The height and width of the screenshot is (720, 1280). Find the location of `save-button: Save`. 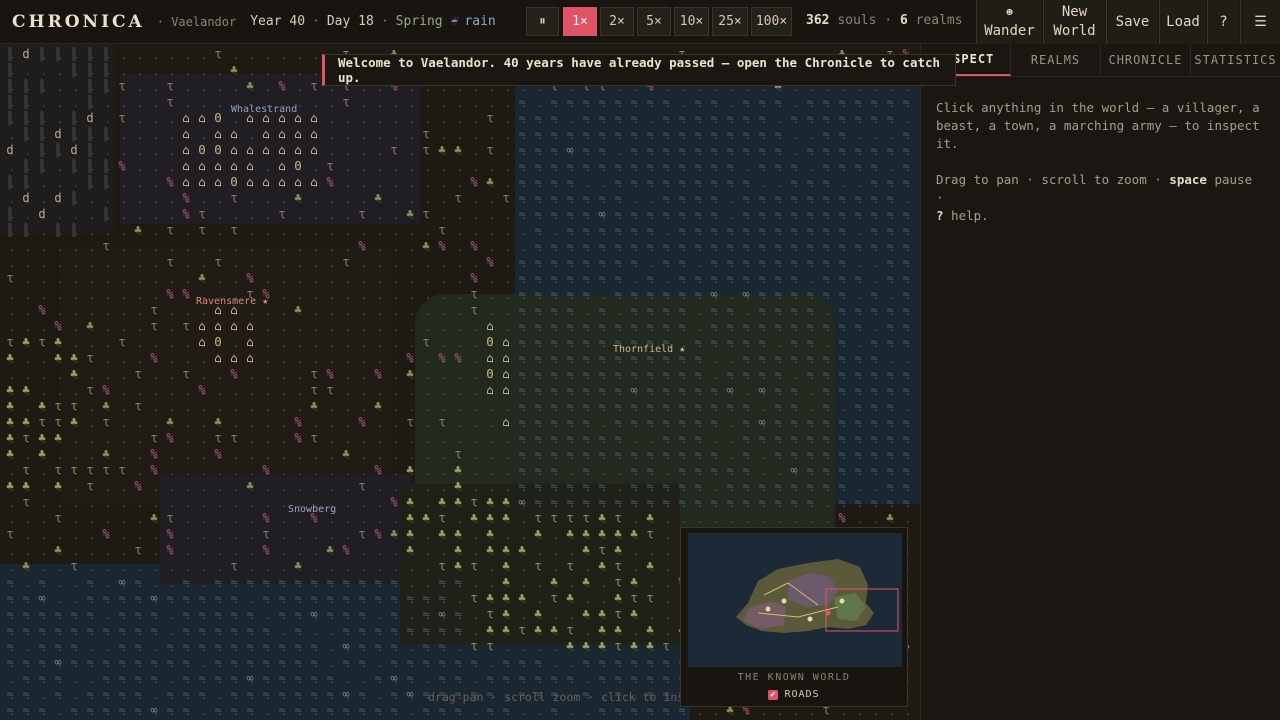

save-button: Save is located at coordinates (1132, 22).